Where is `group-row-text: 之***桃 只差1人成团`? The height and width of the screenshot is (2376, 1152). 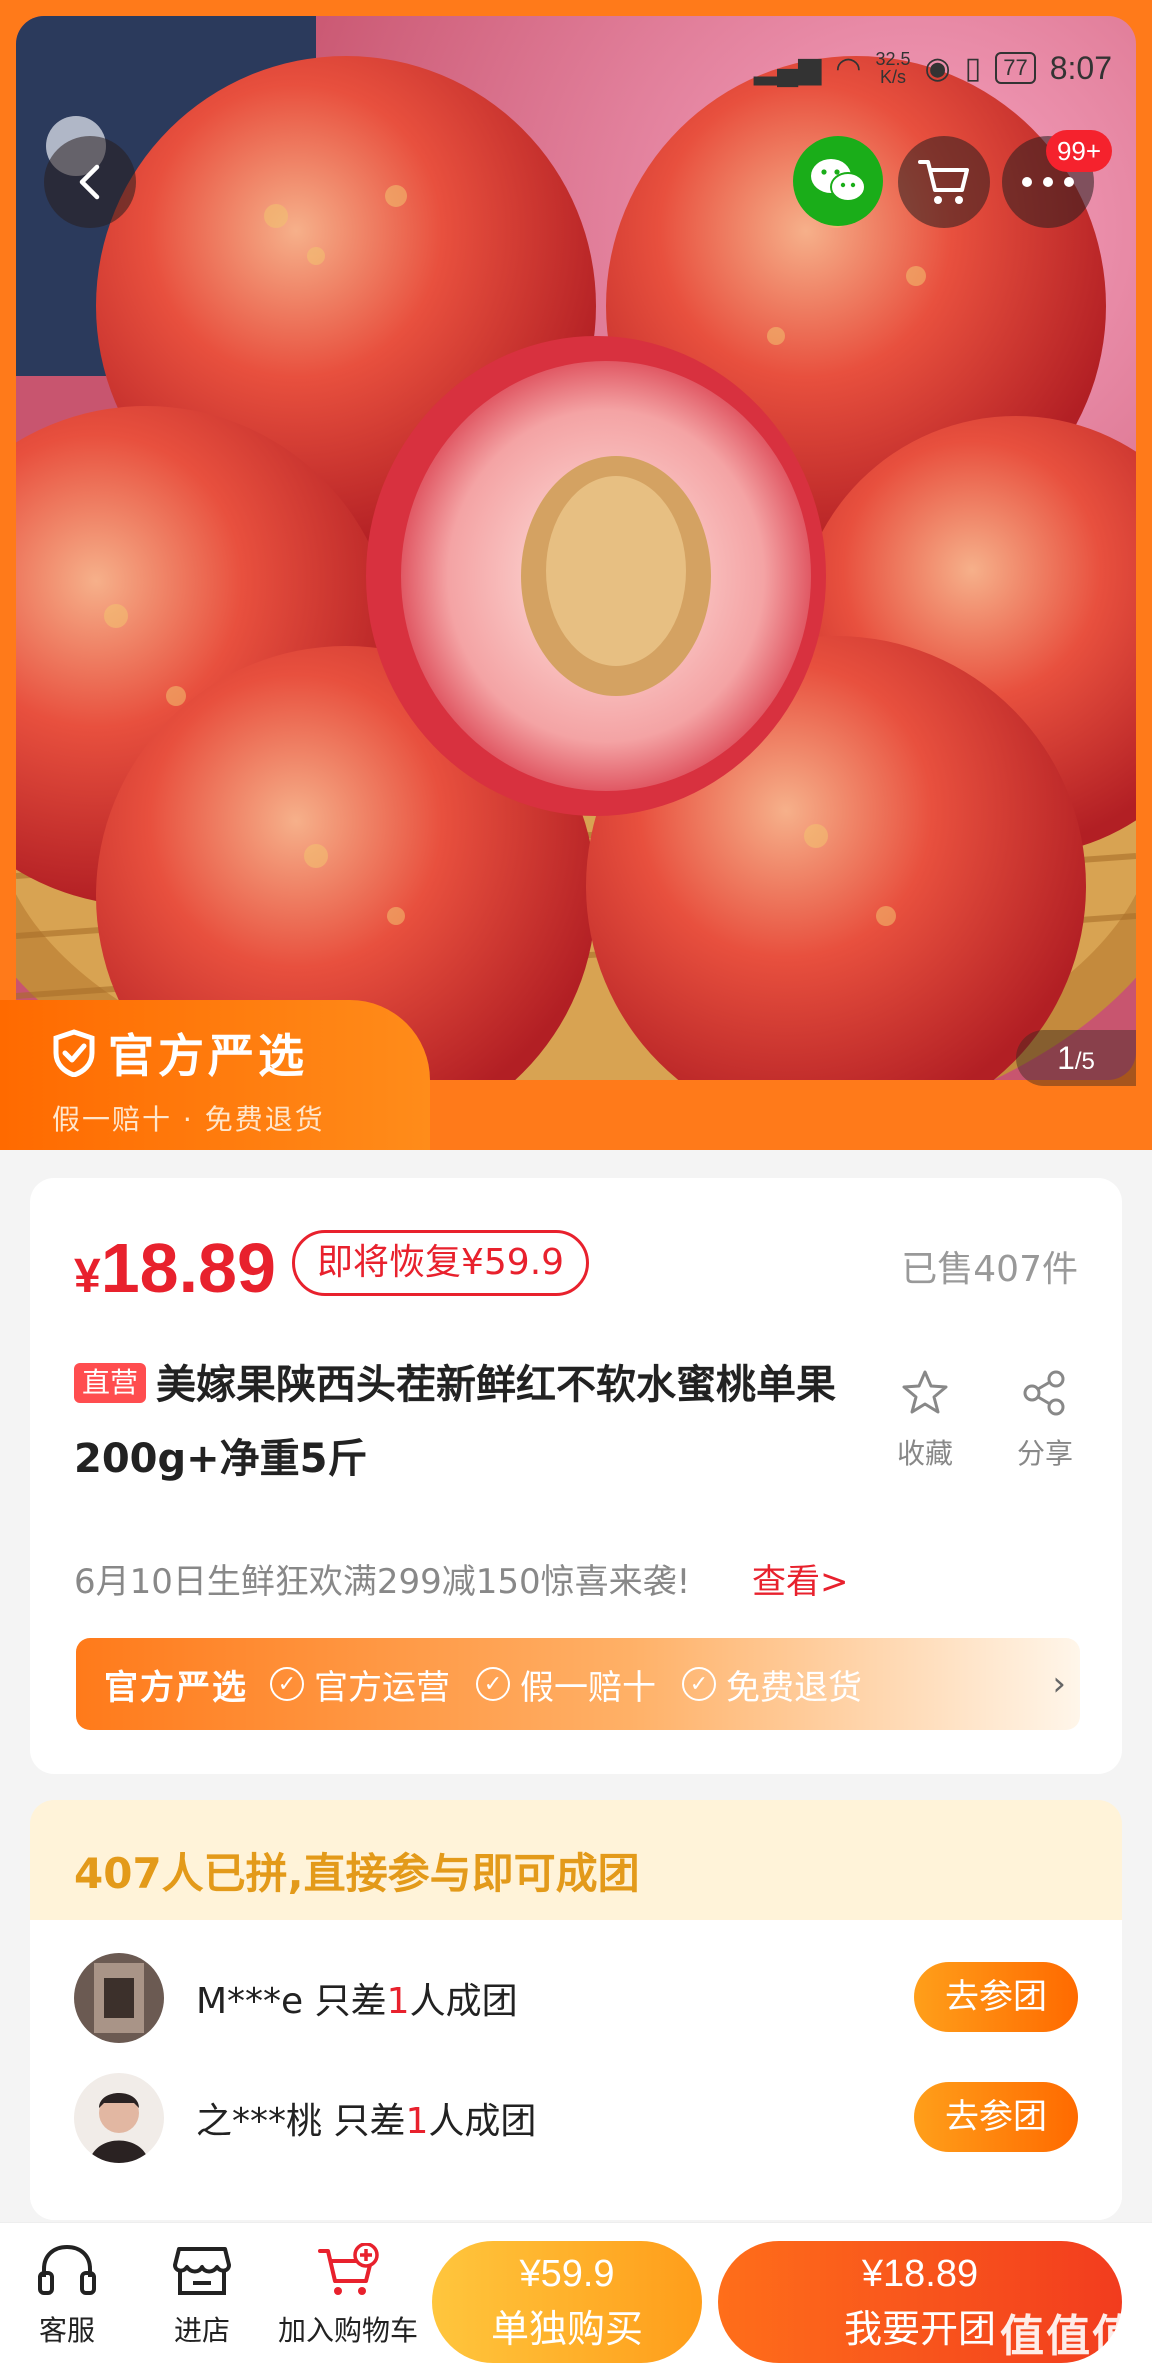
group-row-text: 之***桃 只差1人成团 is located at coordinates (366, 2118).